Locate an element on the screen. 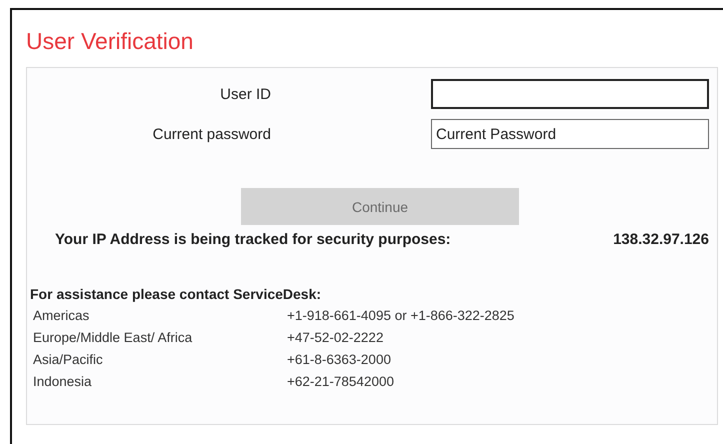  phone-number: +1-918-661-4095 or +1-866-322-2825 is located at coordinates (401, 315).